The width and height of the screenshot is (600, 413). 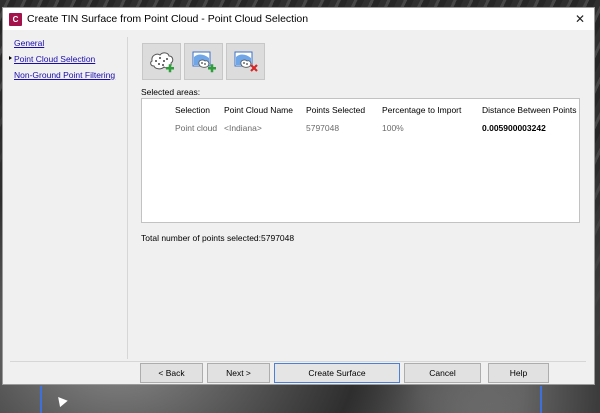 I want to click on nav-item-non-ground-filtering: Non-Ground Point Filtering, so click(x=68, y=77).